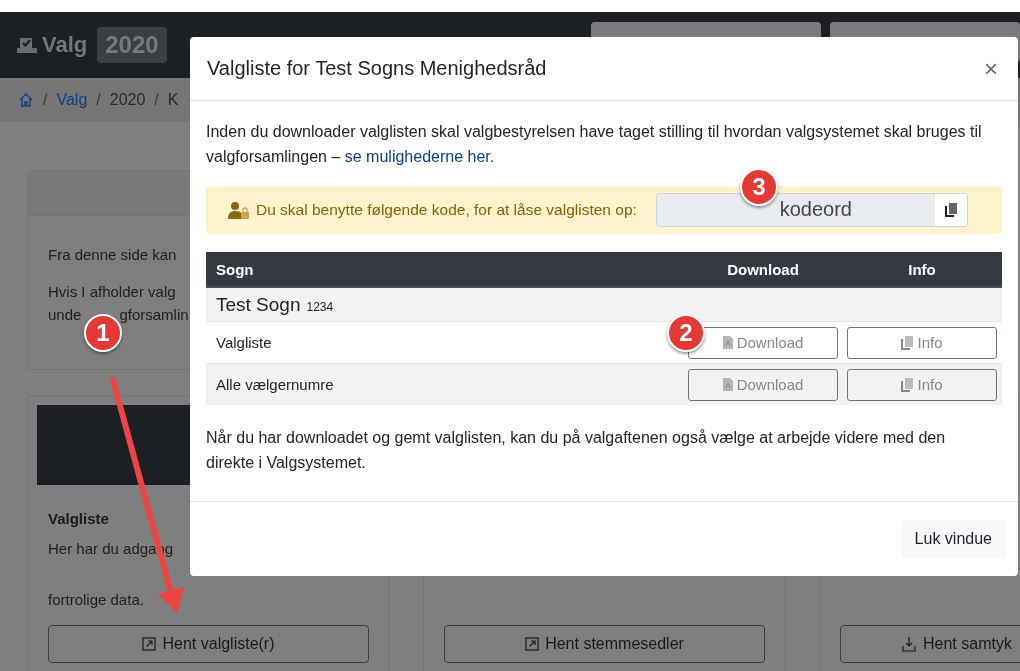 Image resolution: width=1020 pixels, height=671 pixels. What do you see at coordinates (235, 269) in the screenshot?
I see `column-header: Sogn` at bounding box center [235, 269].